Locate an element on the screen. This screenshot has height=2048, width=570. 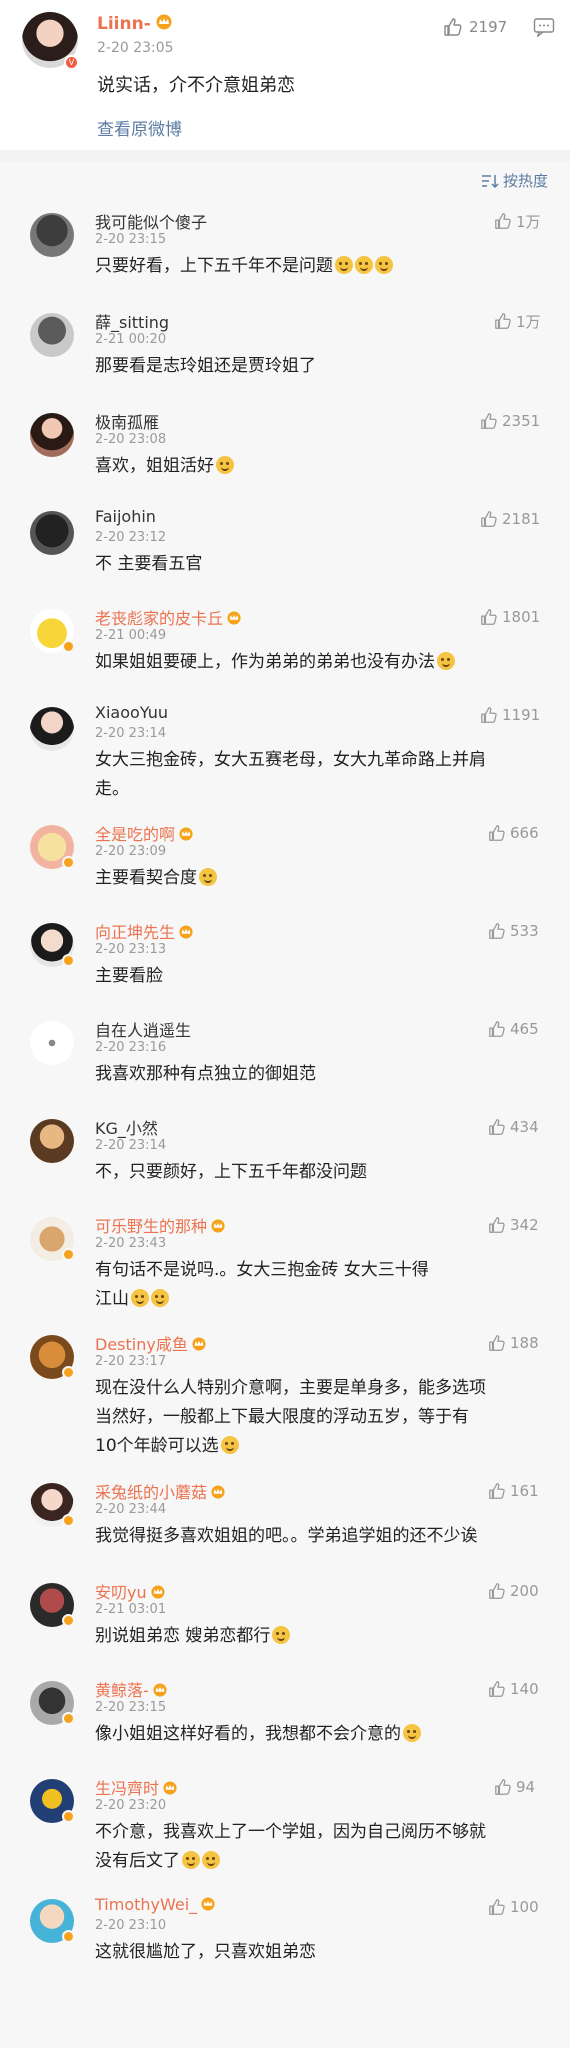
comment-time: 2-20 23:12 is located at coordinates (131, 537).